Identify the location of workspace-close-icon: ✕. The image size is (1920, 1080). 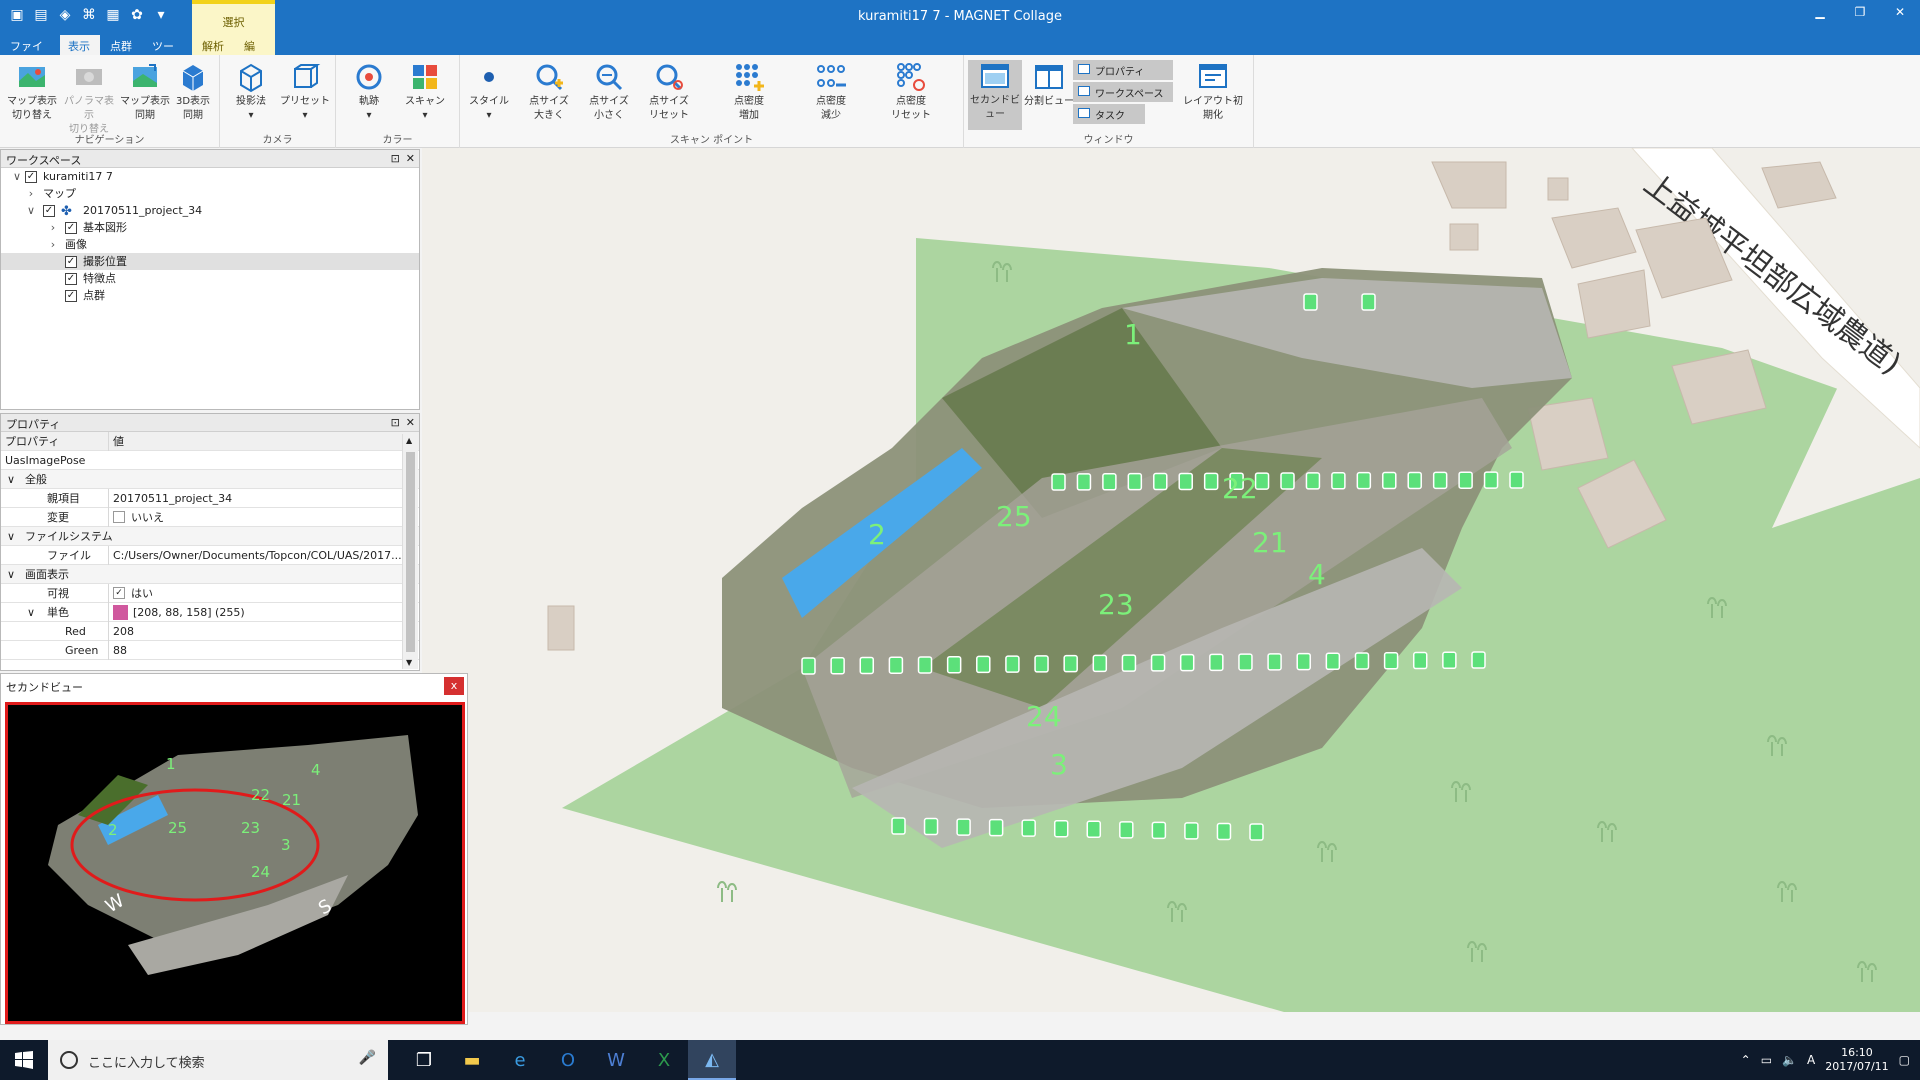
(410, 158).